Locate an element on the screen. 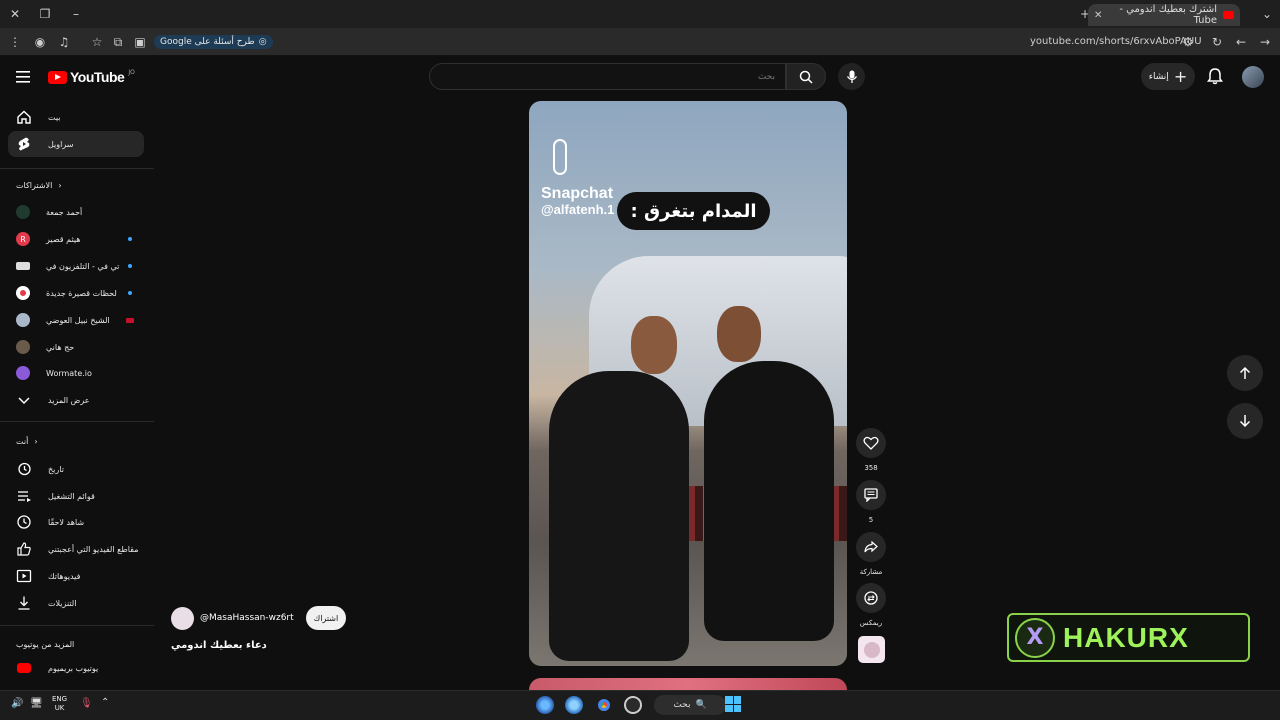 The width and height of the screenshot is (1280, 720). search-button is located at coordinates (806, 76).